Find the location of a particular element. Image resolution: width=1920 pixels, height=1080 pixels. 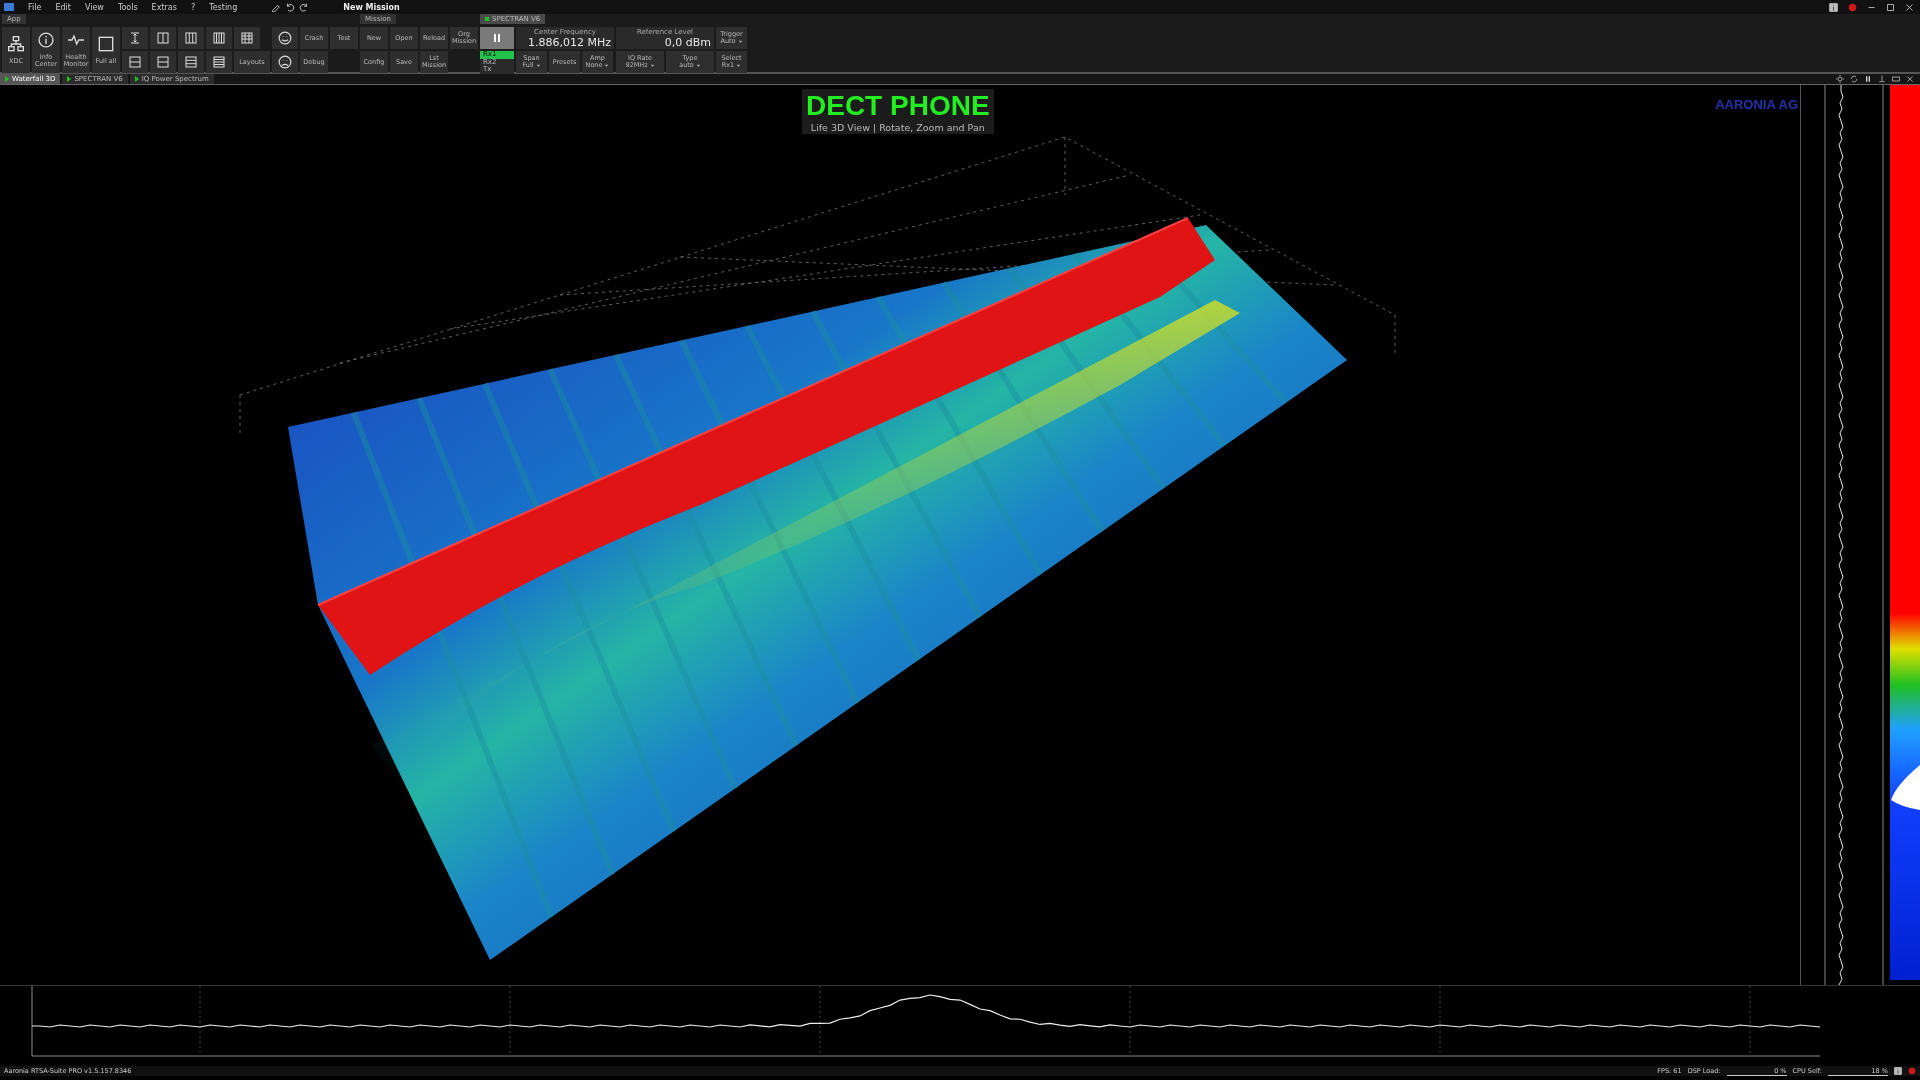

redo-icon is located at coordinates (304, 7).